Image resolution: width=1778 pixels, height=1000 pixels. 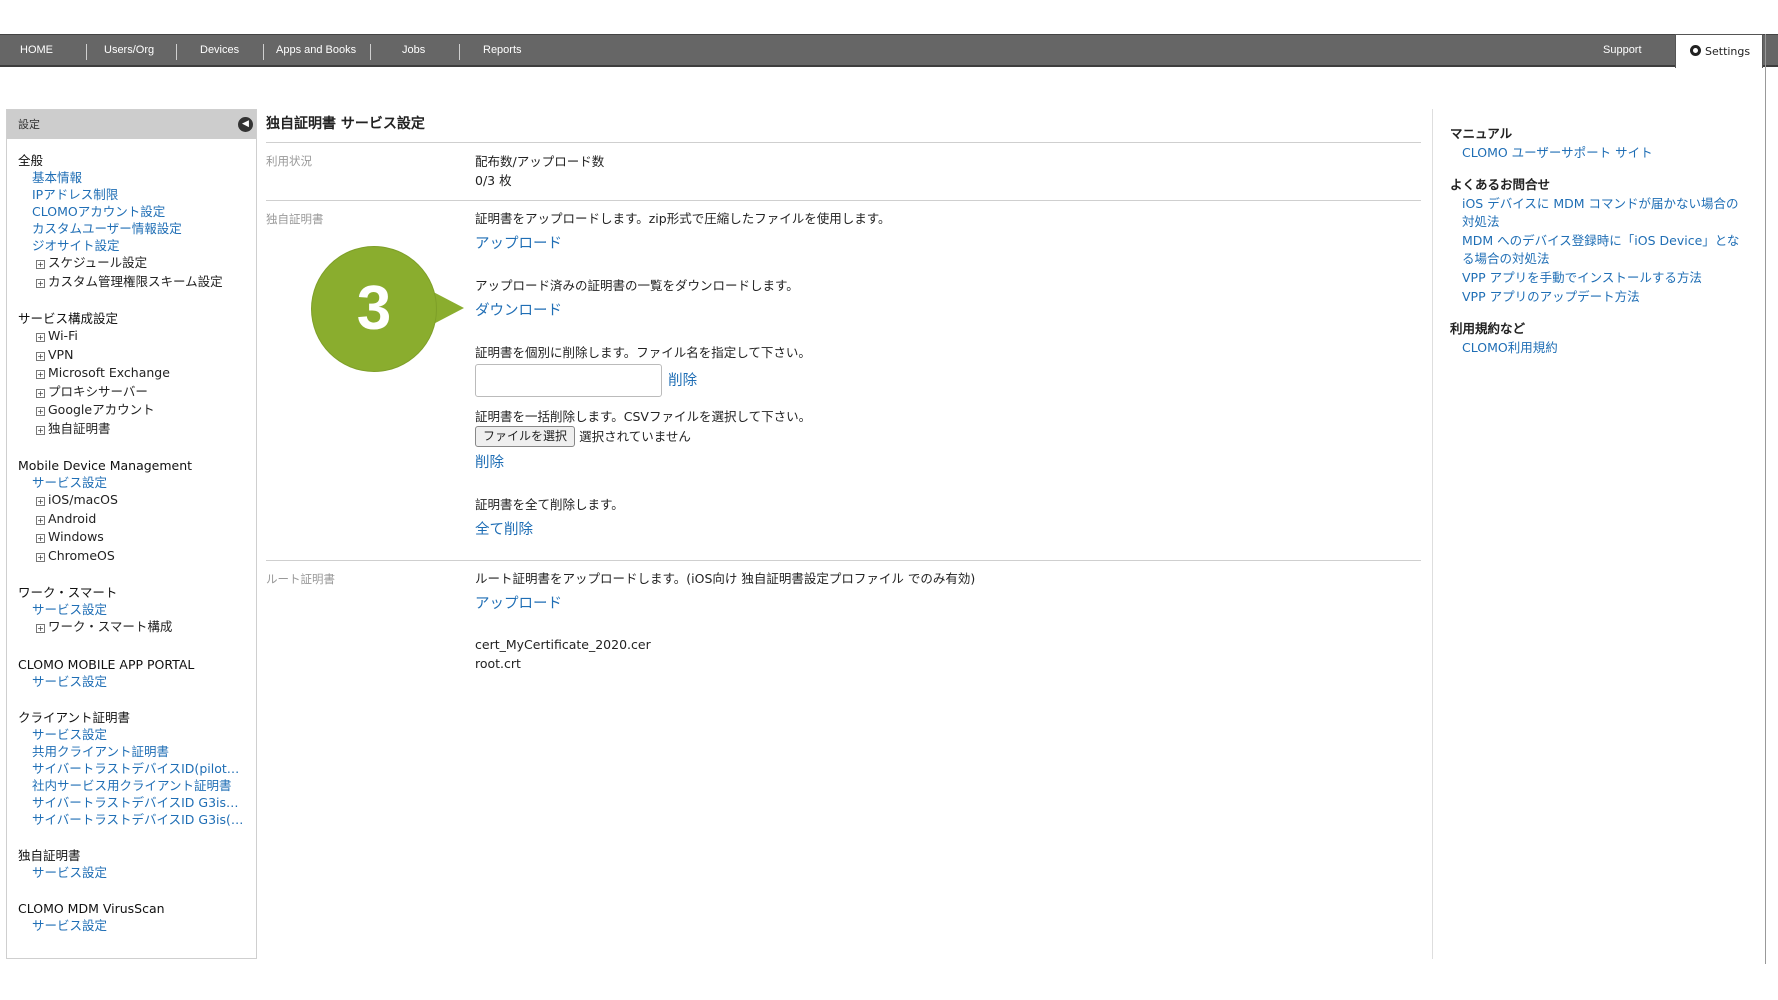 I want to click on help-link: iOS デバイスに MDM コマンドが届かない場合の対処法, so click(x=1600, y=213).